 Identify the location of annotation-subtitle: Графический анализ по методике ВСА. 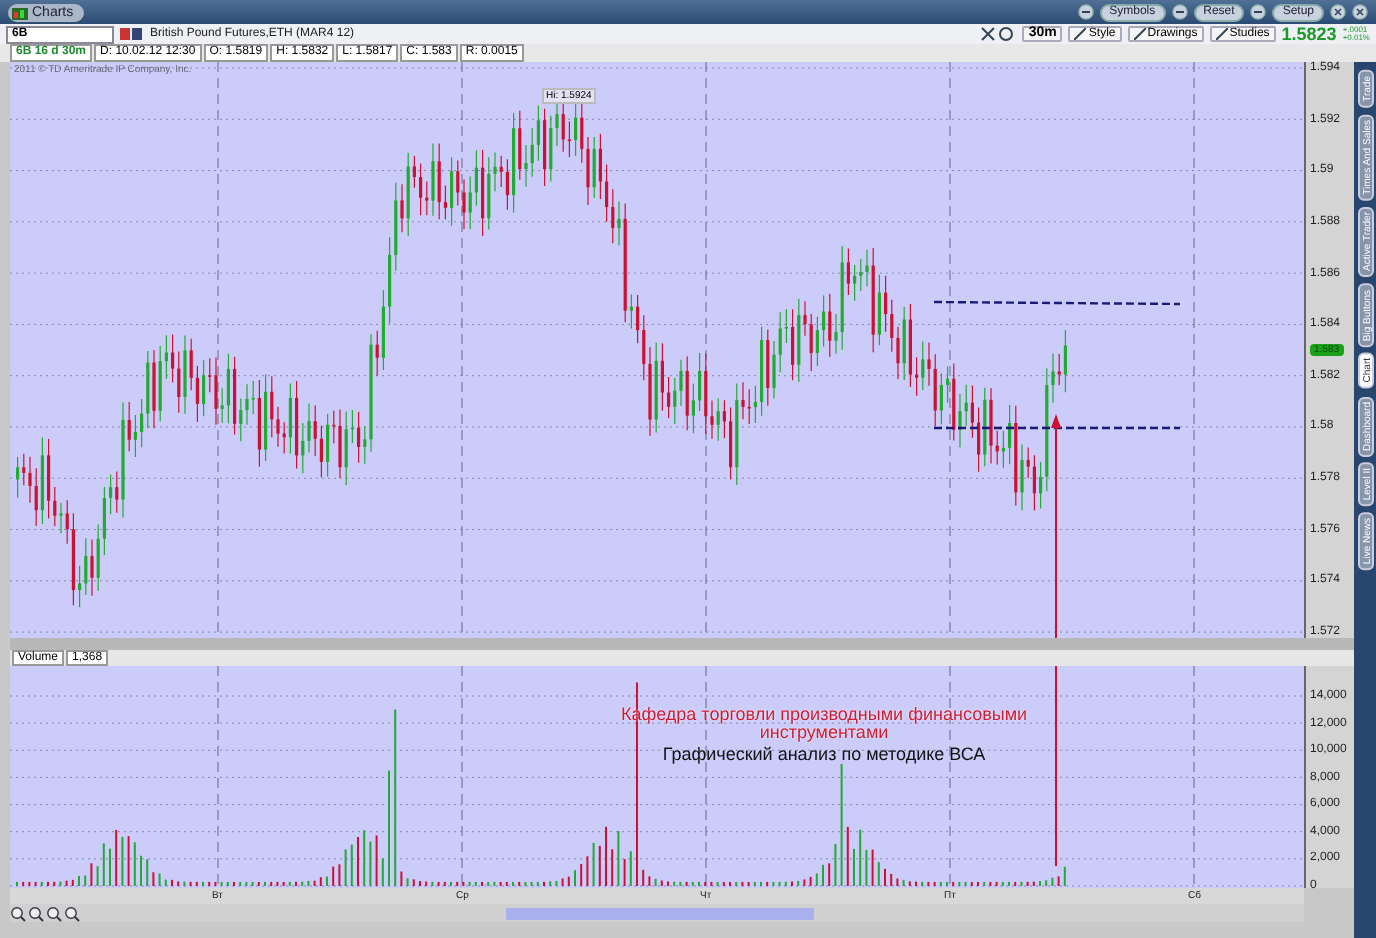
(824, 755).